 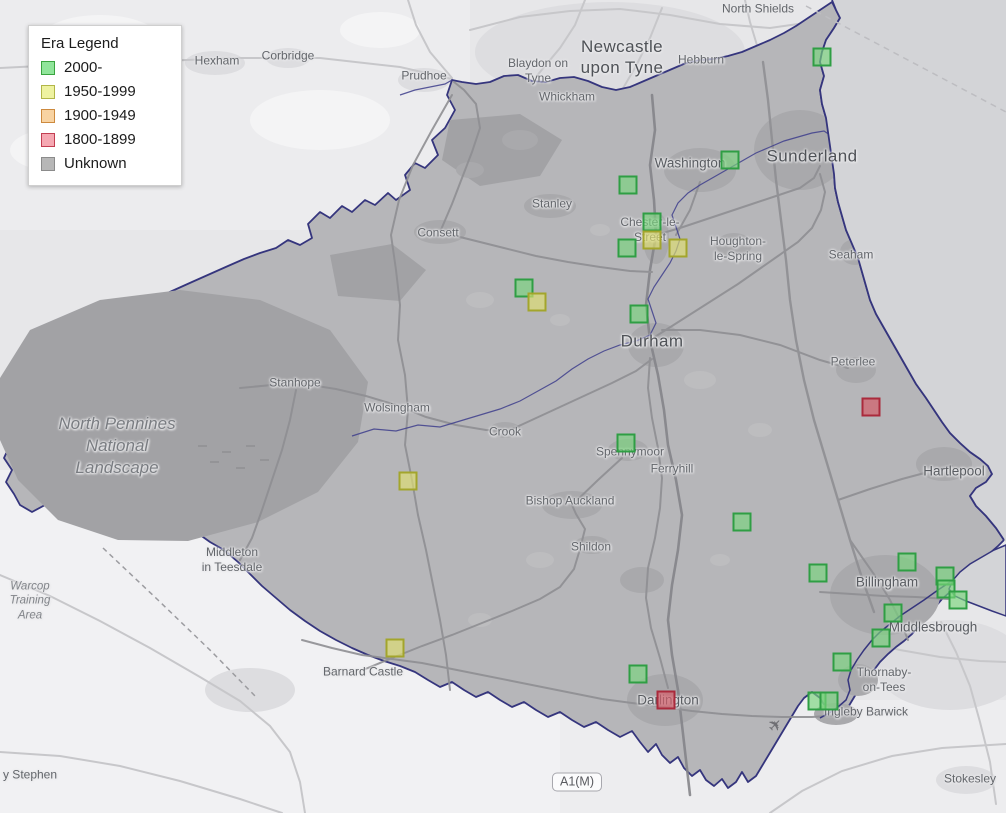 I want to click on legend-item-label: Unknown, so click(x=95, y=163).